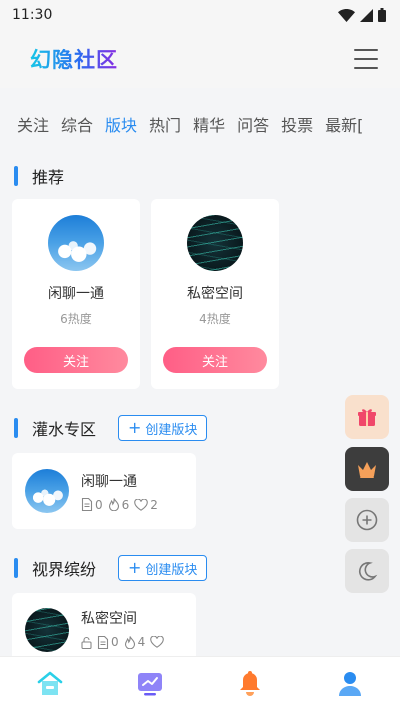 Image resolution: width=400 pixels, height=711 pixels. I want to click on crown-button, so click(367, 469).